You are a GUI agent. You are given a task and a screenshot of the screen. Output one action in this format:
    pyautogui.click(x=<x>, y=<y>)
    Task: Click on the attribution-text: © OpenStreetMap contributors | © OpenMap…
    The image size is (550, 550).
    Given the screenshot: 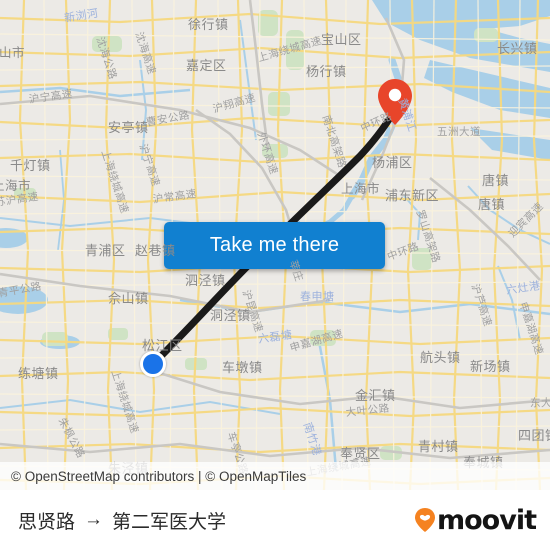 What is the action you would take?
    pyautogui.click(x=158, y=476)
    